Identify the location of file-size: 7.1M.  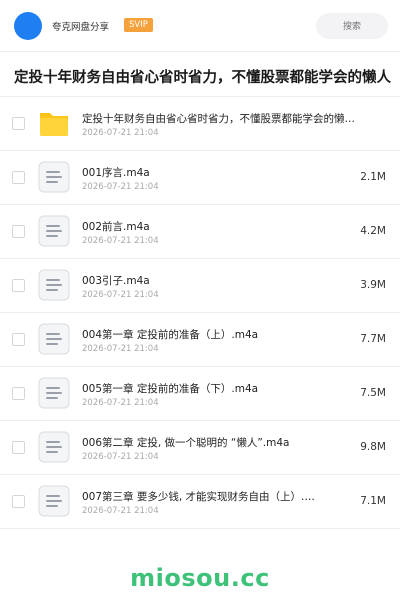
(373, 501).